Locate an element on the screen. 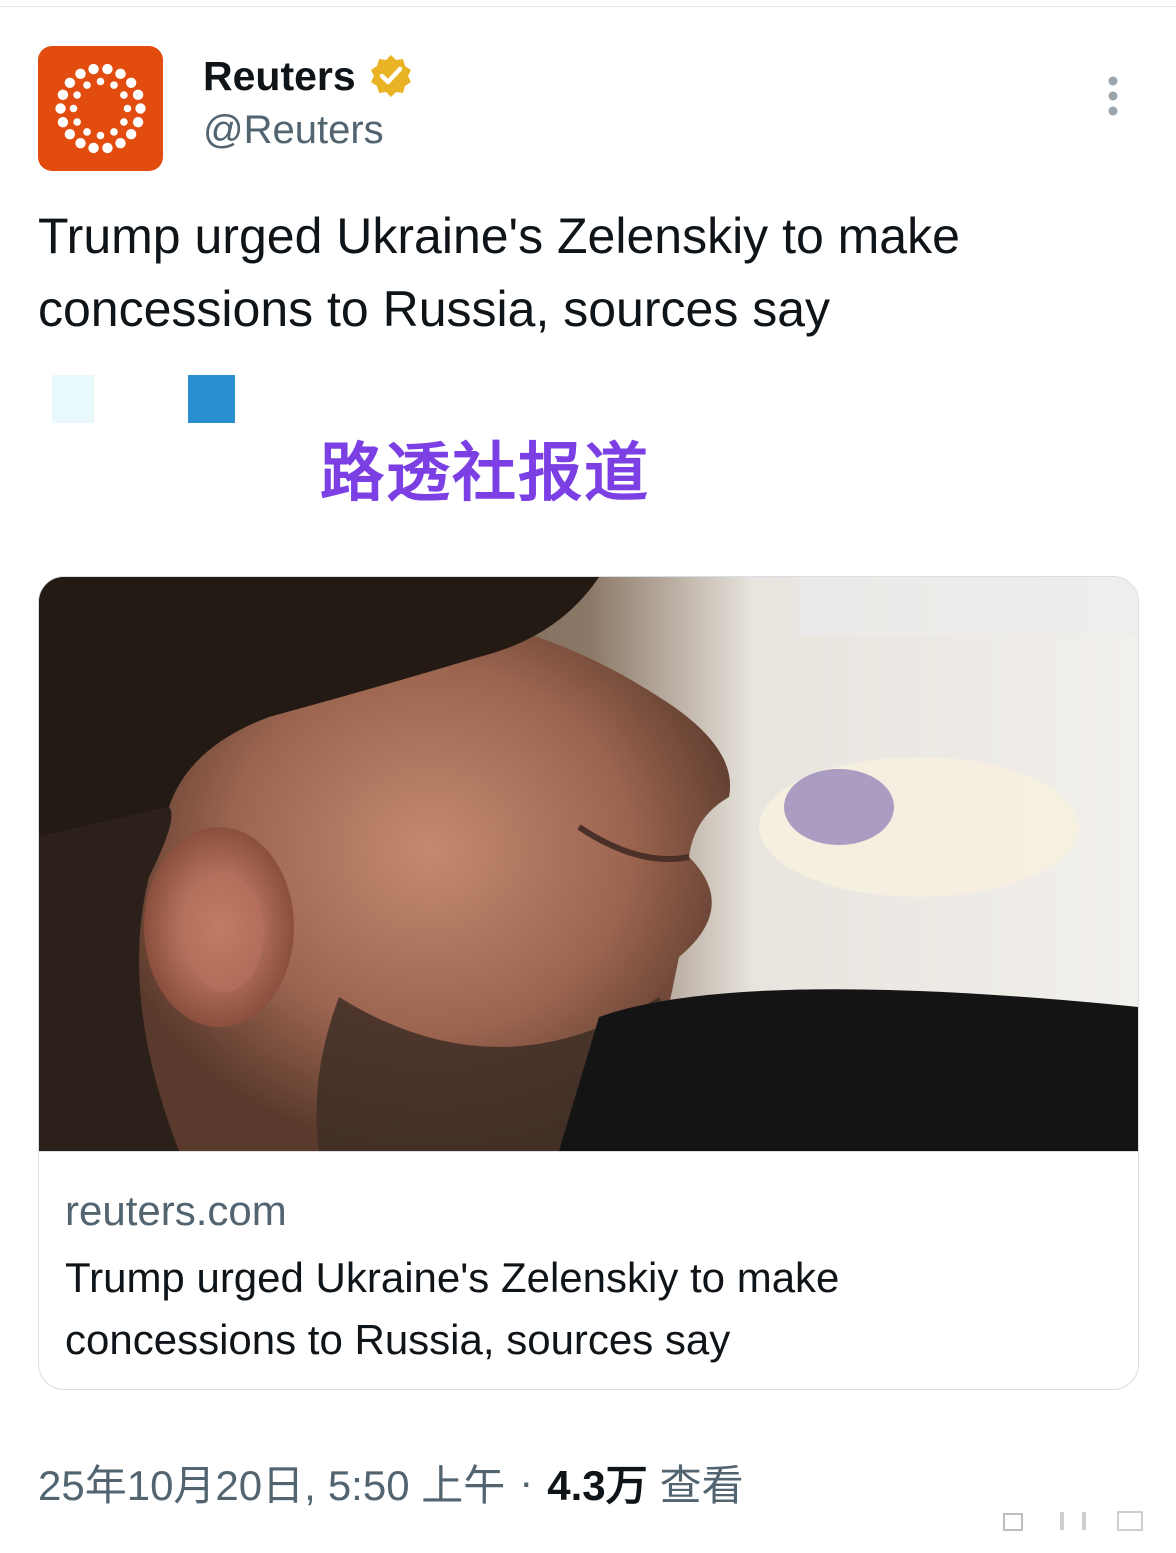 This screenshot has width=1176, height=1553. post-date: 25年10月20日, is located at coordinates (177, 1482).